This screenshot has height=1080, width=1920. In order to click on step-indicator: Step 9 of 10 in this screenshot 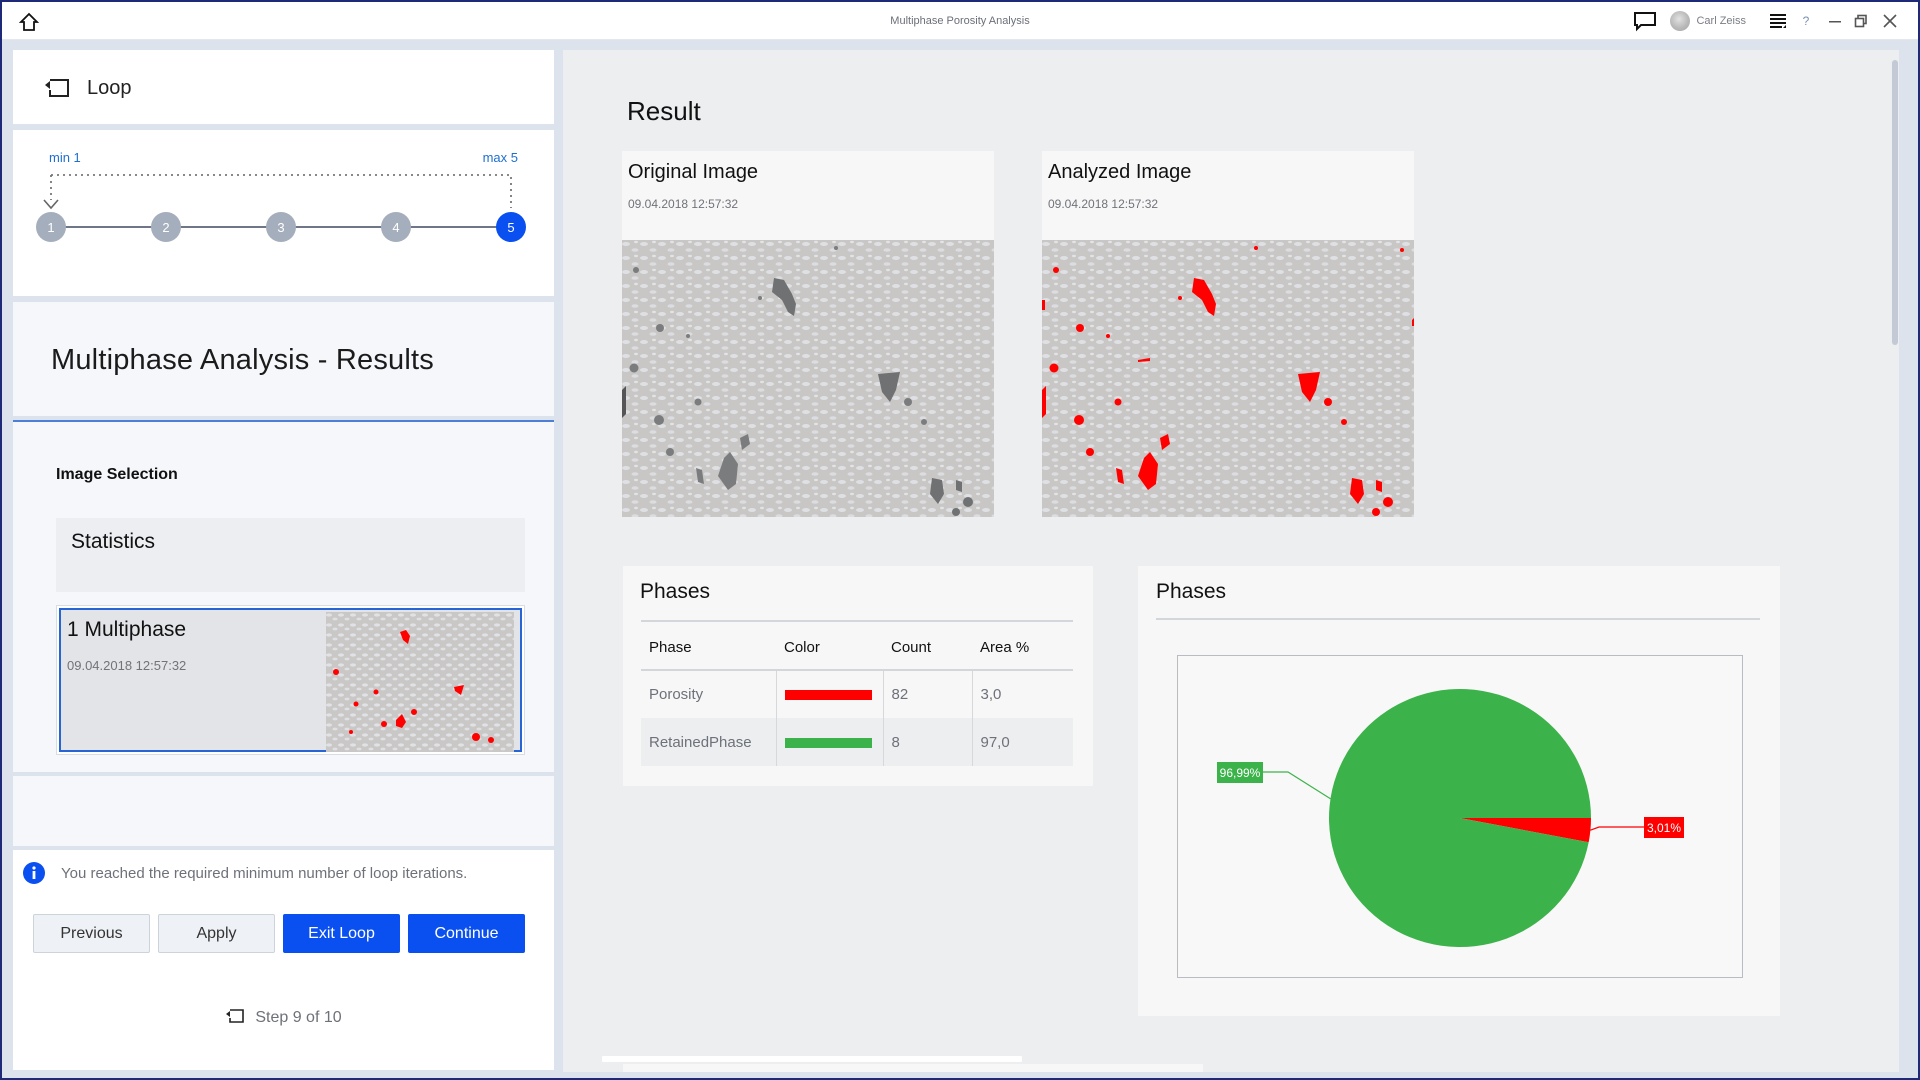, I will do `click(283, 1017)`.